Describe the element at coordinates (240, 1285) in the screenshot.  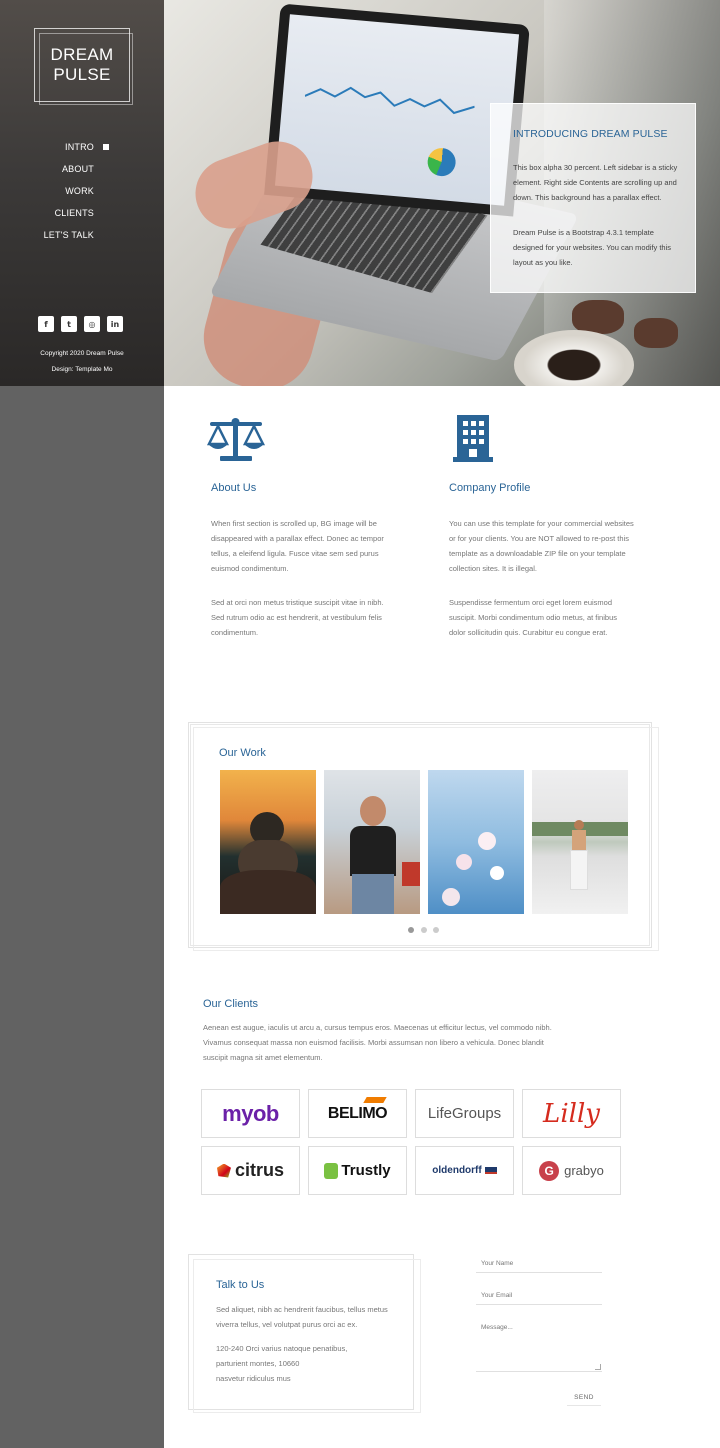
I see `talk-to-us-title: Talk to Us` at that location.